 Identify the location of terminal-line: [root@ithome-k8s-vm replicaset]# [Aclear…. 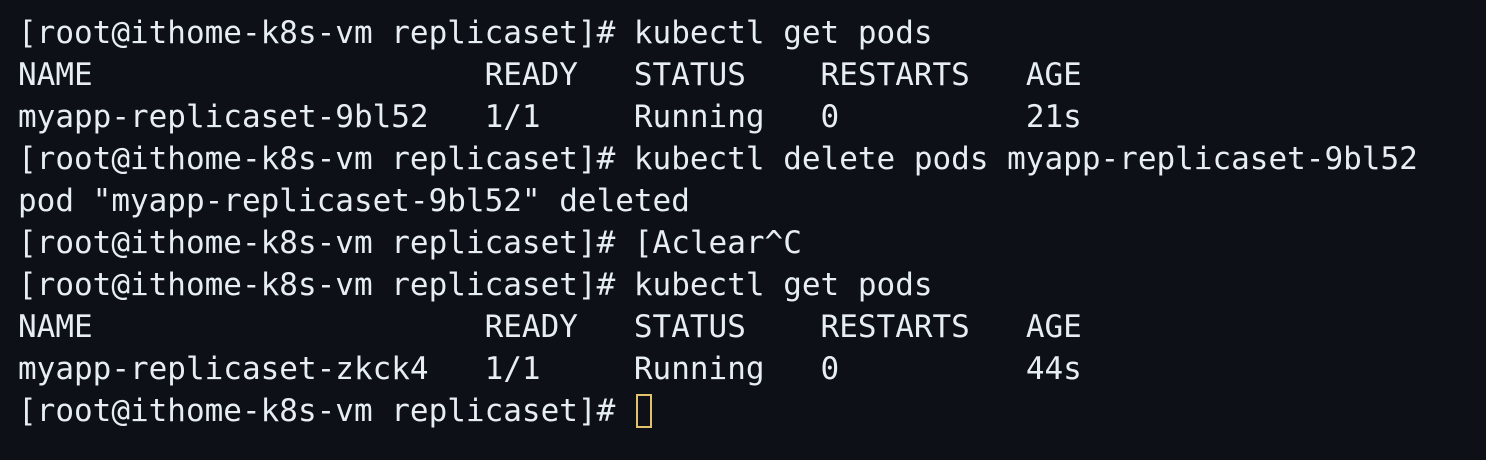
(410, 243).